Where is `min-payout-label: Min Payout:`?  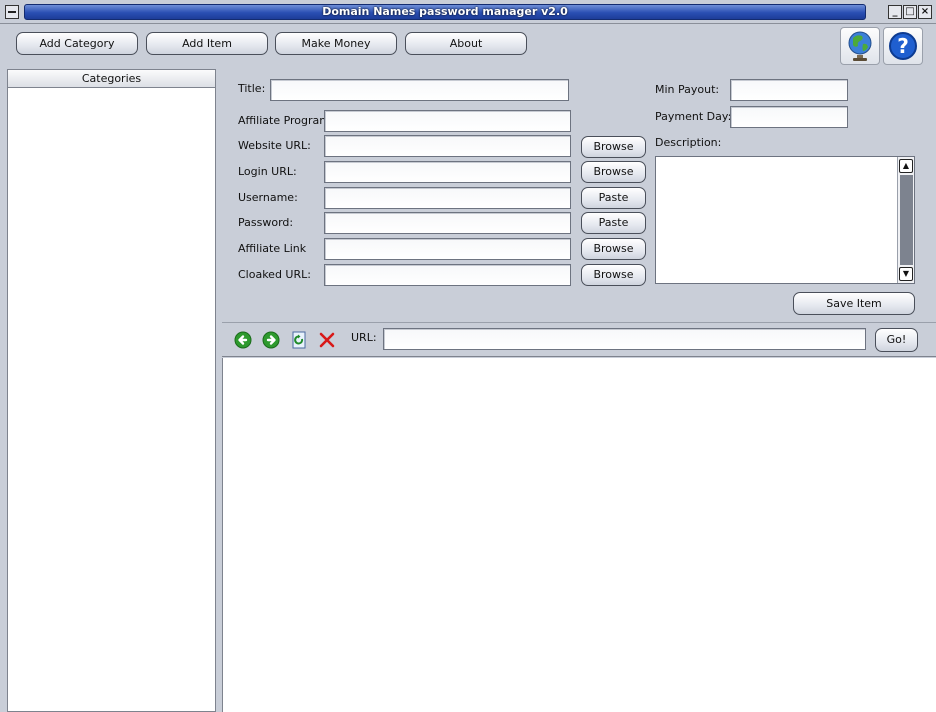
min-payout-label: Min Payout: is located at coordinates (687, 89).